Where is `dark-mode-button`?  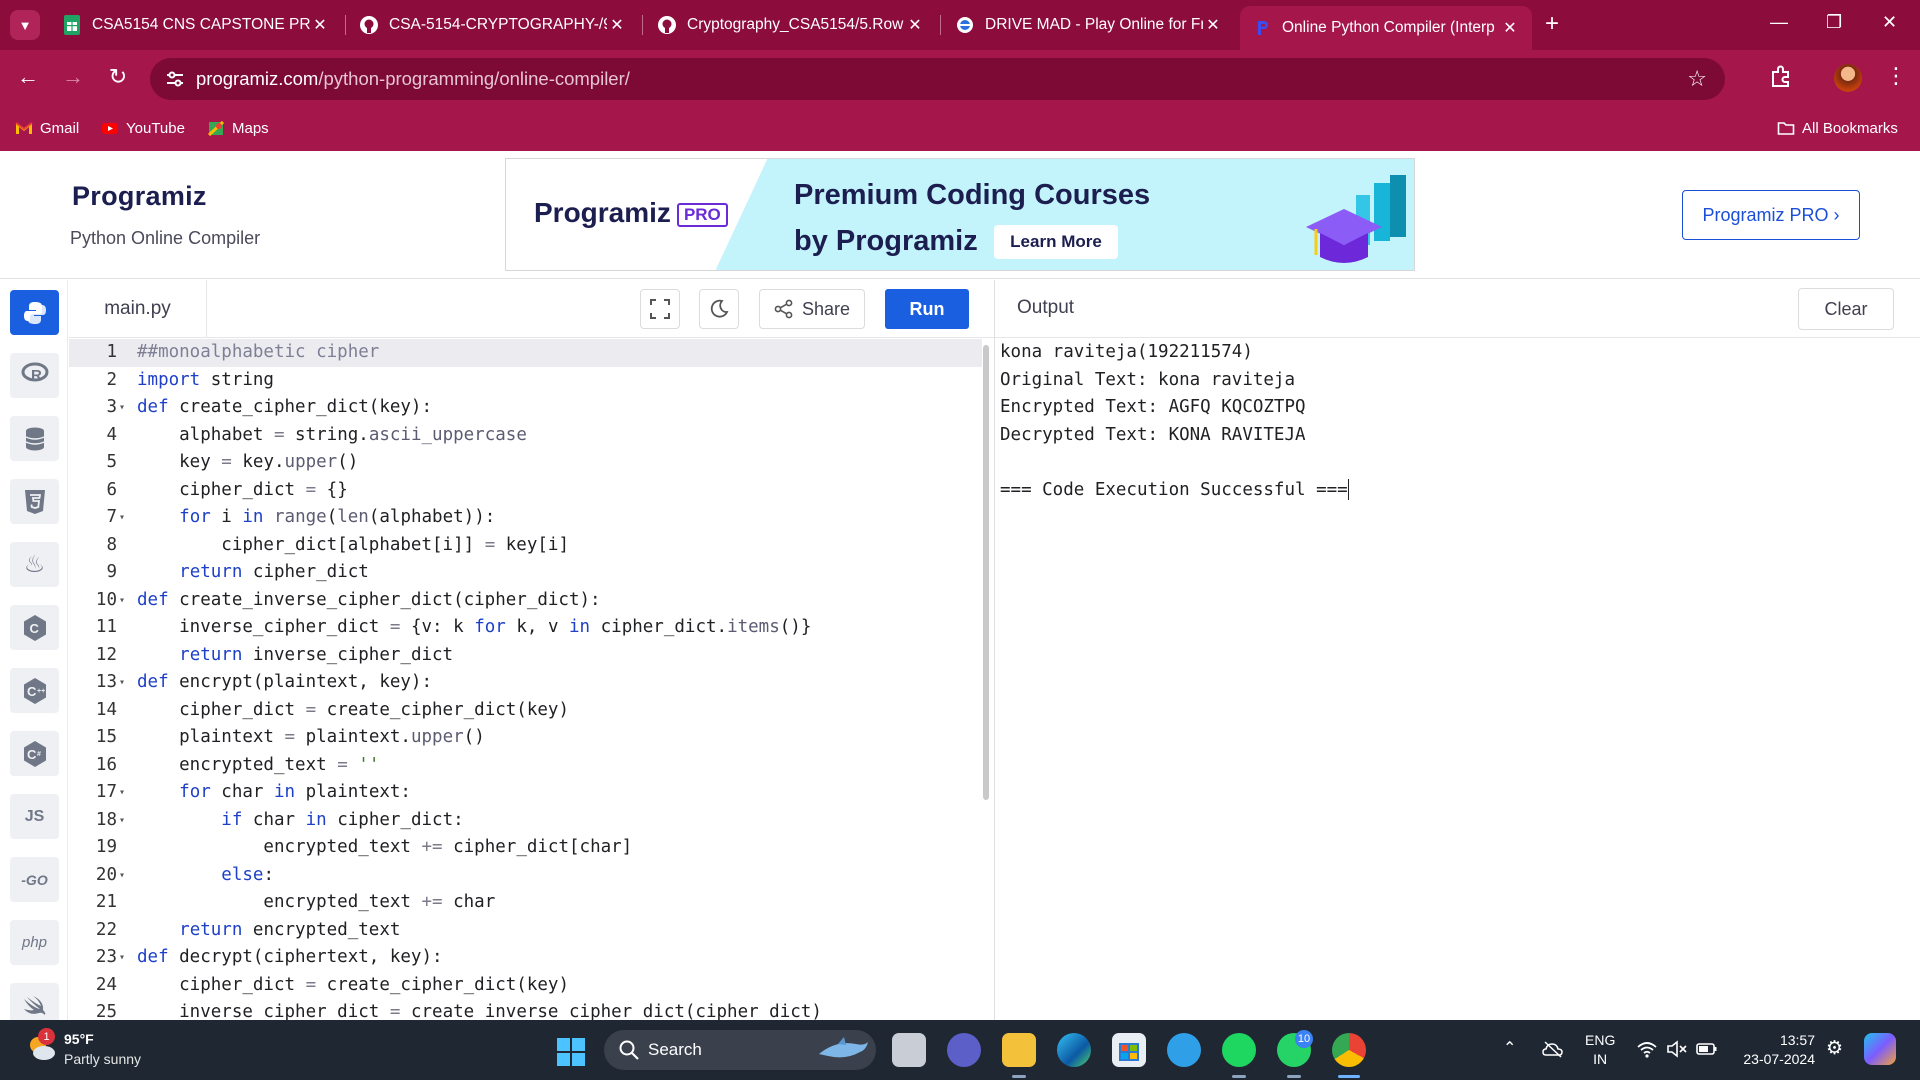
dark-mode-button is located at coordinates (719, 309).